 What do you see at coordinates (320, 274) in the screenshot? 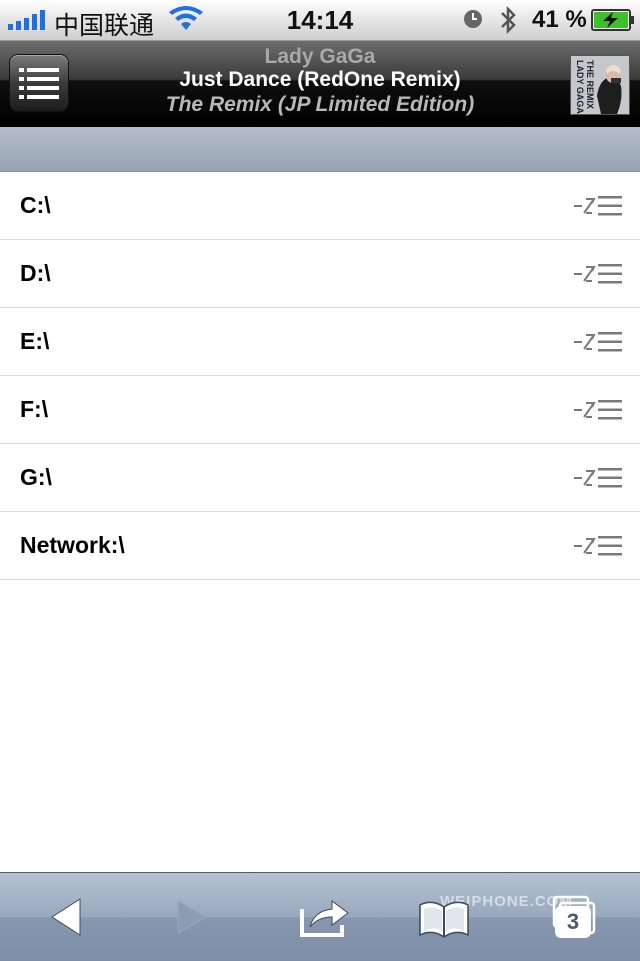
I see `drive-row: D:\` at bounding box center [320, 274].